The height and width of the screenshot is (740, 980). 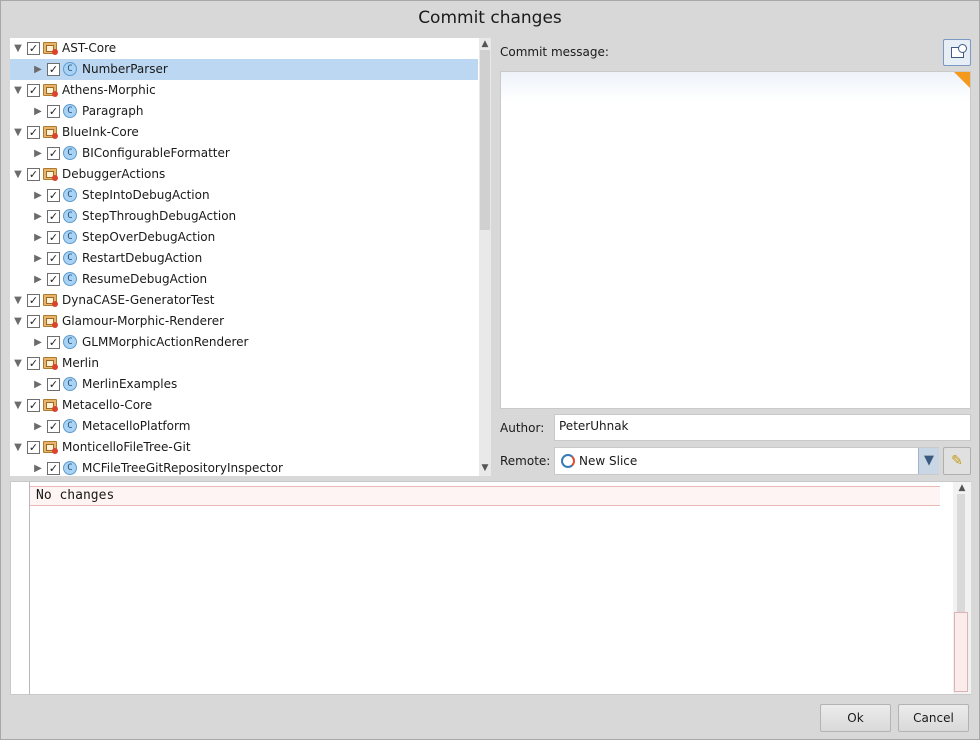 What do you see at coordinates (149, 237) in the screenshot?
I see `tree-item-label: StepOverDebugAction` at bounding box center [149, 237].